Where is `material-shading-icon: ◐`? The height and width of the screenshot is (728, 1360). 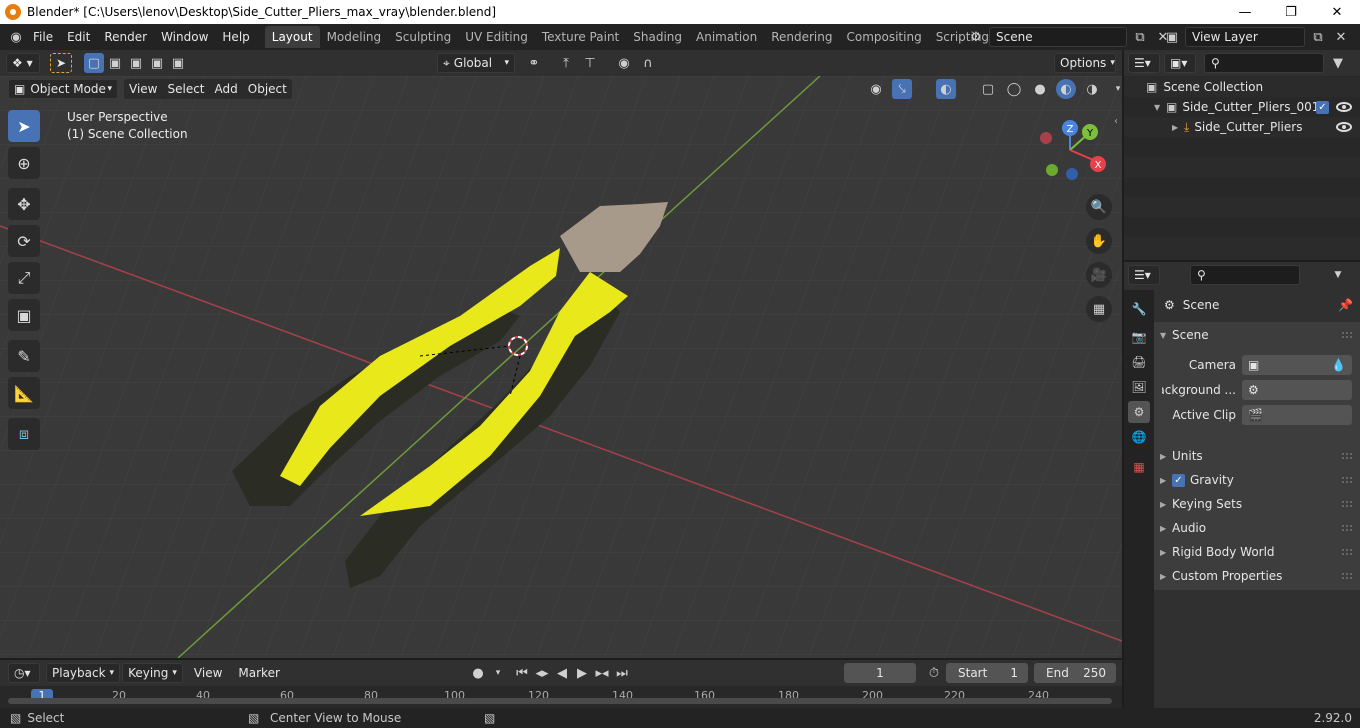 material-shading-icon: ◐ is located at coordinates (1066, 89).